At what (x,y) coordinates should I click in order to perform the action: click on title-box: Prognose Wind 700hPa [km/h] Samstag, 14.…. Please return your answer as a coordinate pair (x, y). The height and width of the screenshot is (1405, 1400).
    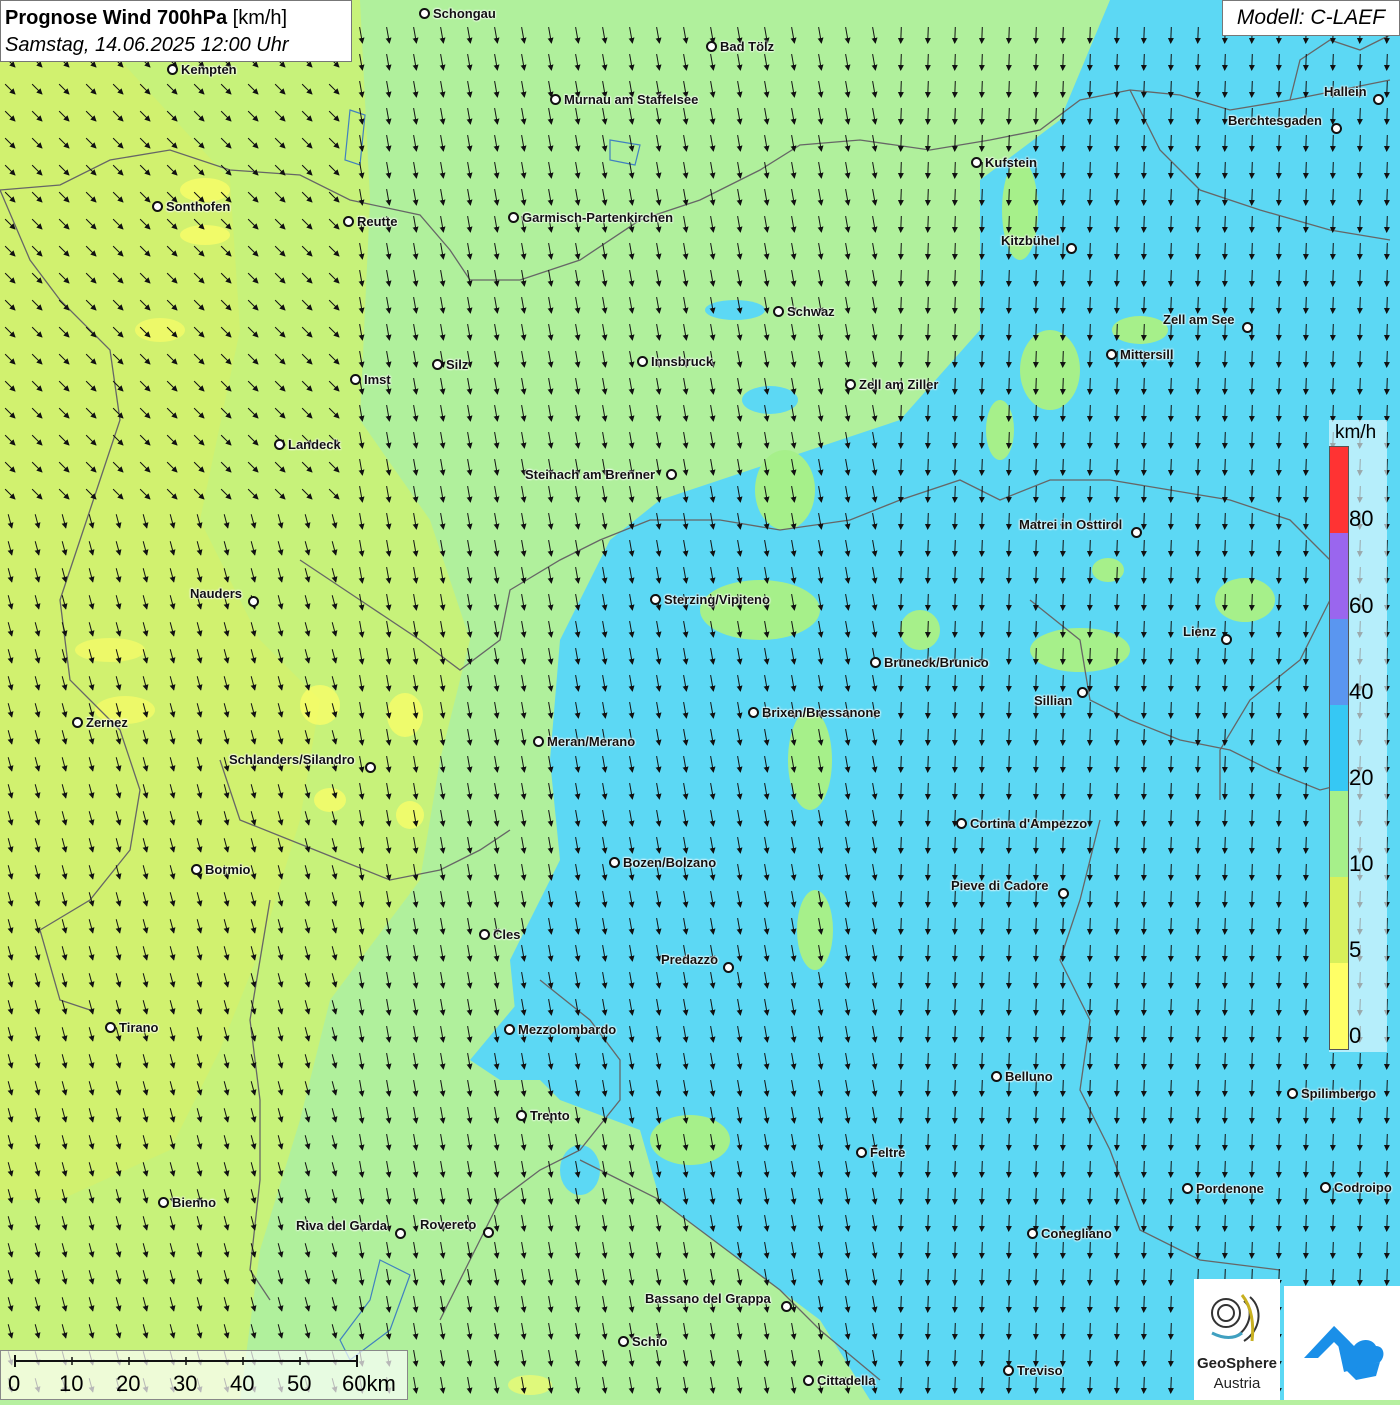
    Looking at the image, I should click on (176, 31).